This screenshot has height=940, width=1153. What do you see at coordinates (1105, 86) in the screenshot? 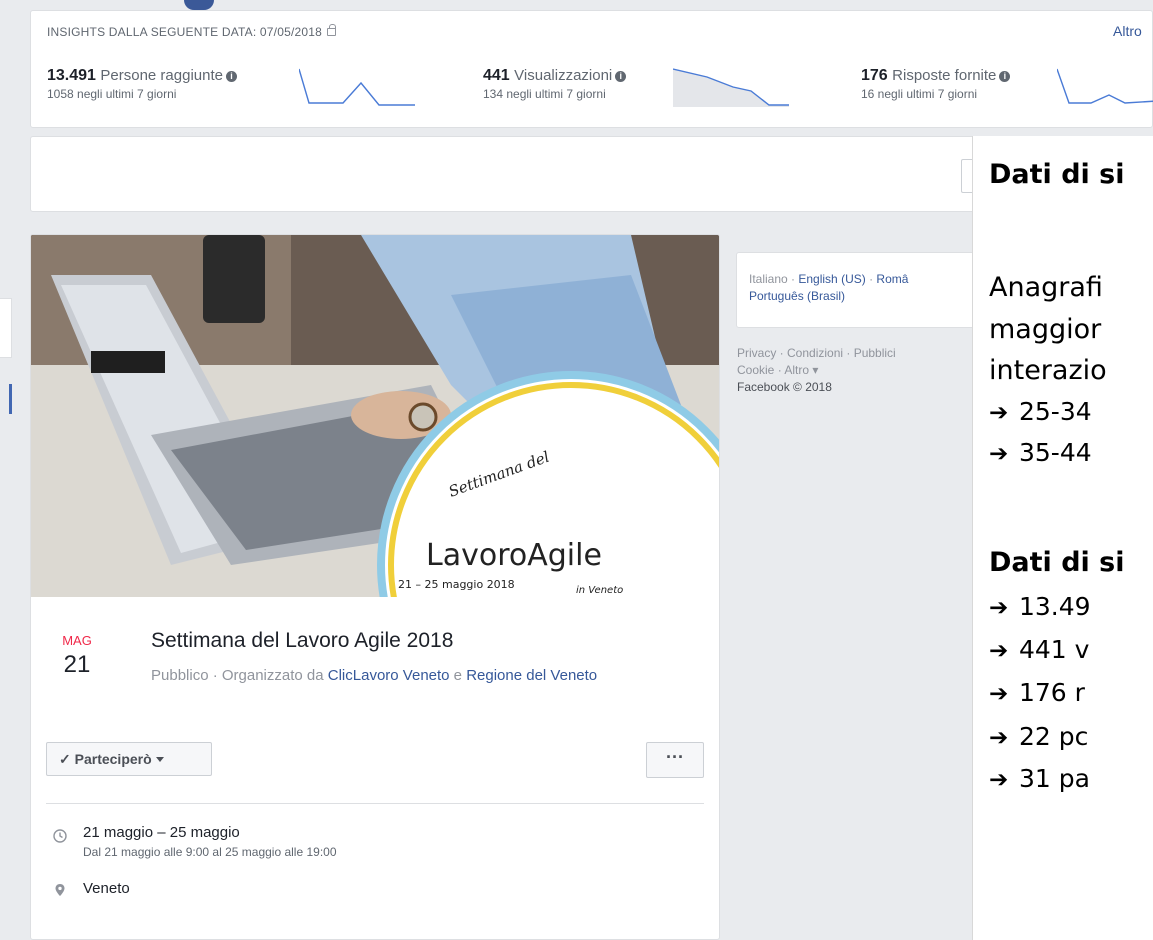
I see `responses-sparkline` at bounding box center [1105, 86].